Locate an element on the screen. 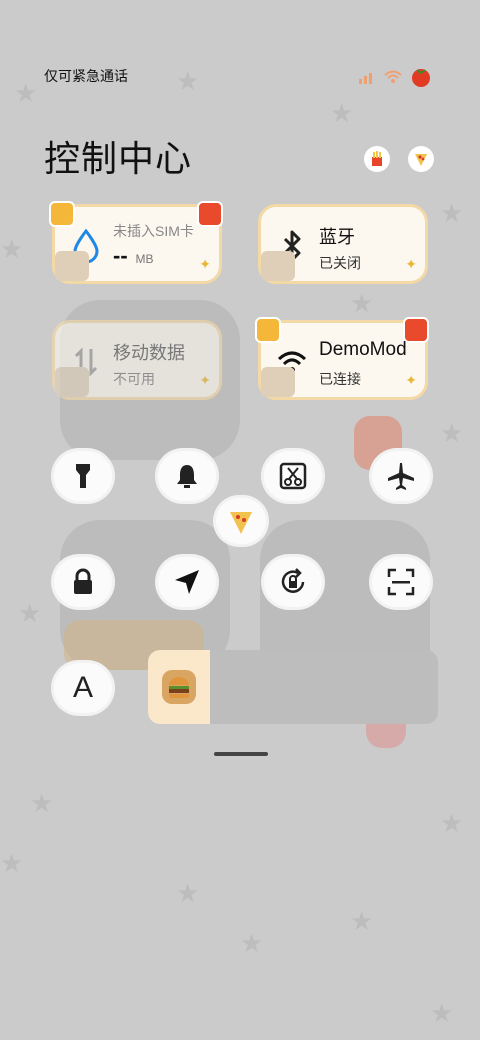  bell-icon is located at coordinates (187, 476).